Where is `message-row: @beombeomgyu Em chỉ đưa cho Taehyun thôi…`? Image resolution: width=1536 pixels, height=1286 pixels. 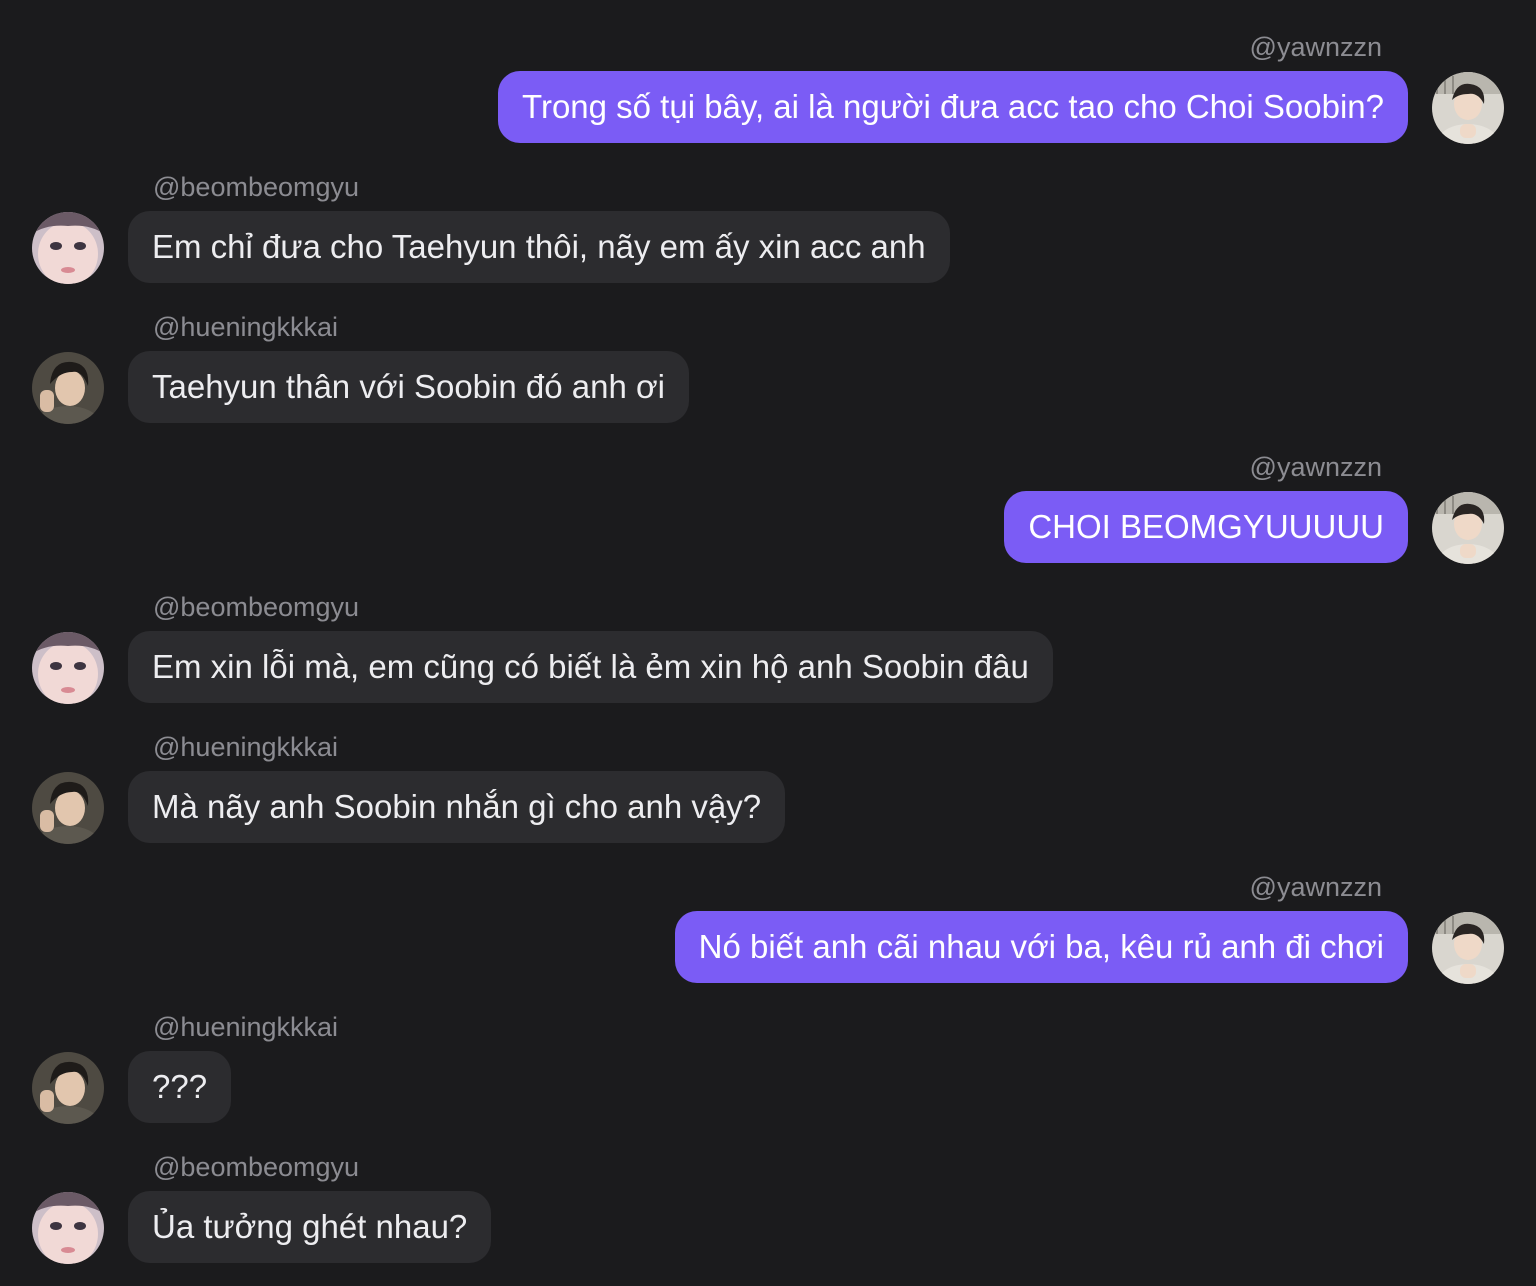
message-row: @beombeomgyu Em chỉ đưa cho Taehyun thôi… is located at coordinates (768, 212).